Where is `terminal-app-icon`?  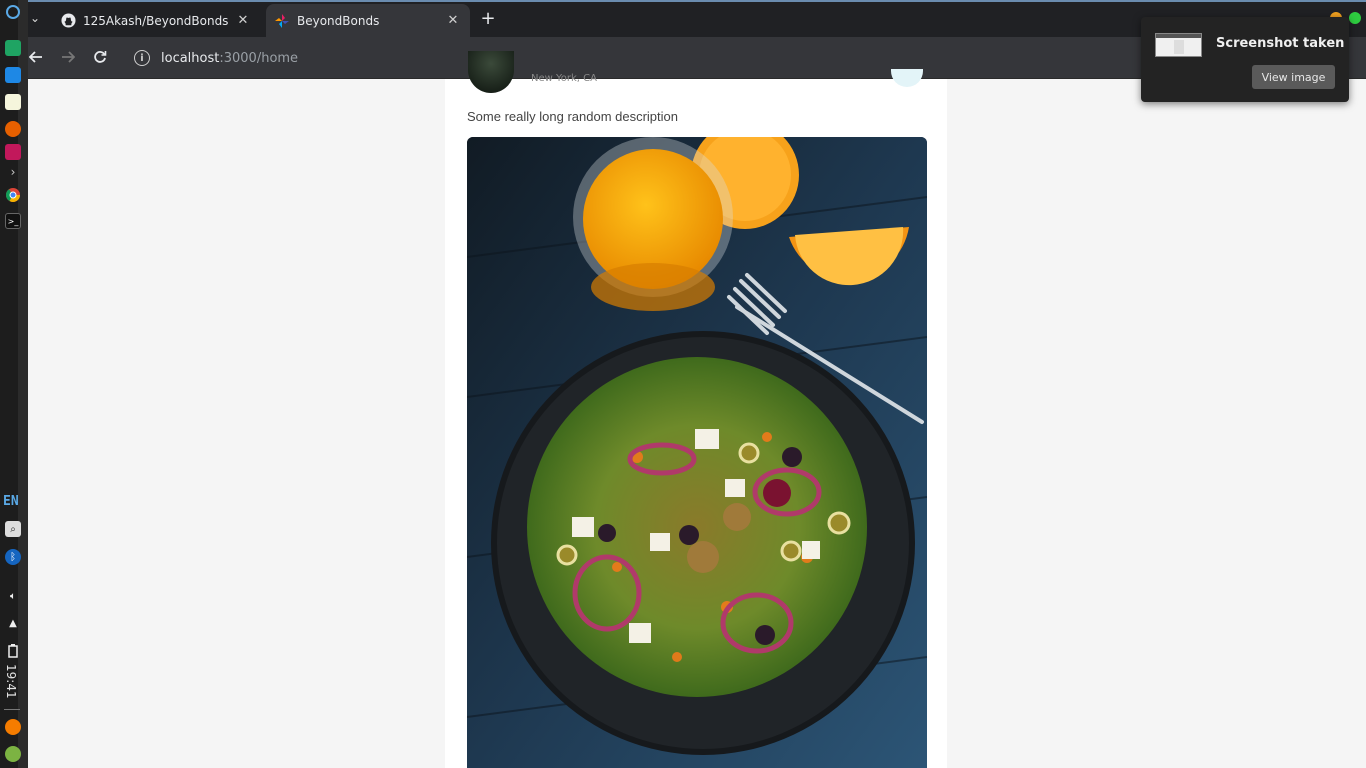
terminal-app-icon is located at coordinates (13, 152).